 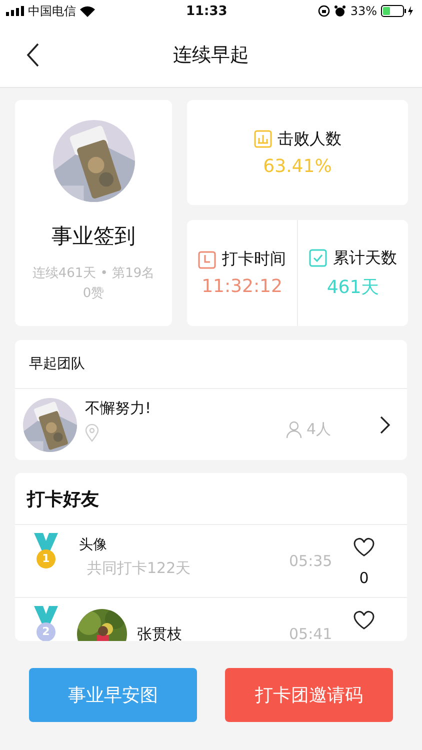 What do you see at coordinates (46, 632) in the screenshot?
I see `rank-number: 2` at bounding box center [46, 632].